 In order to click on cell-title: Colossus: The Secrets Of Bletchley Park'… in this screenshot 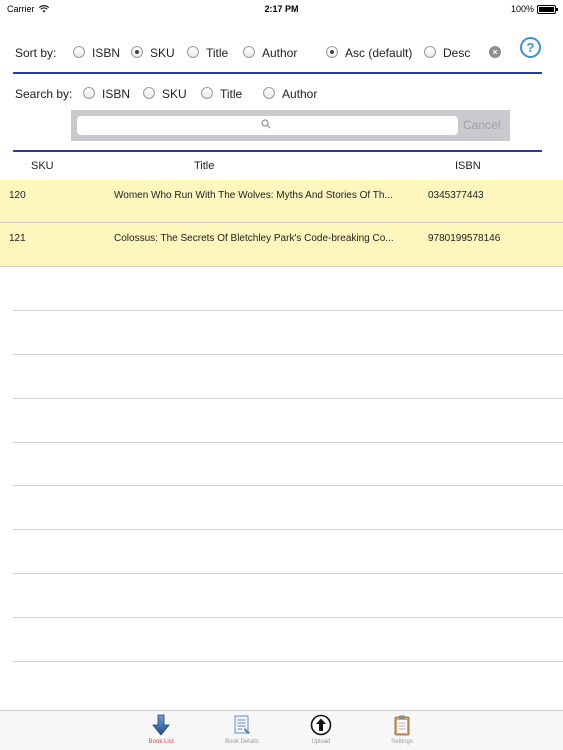, I will do `click(254, 238)`.